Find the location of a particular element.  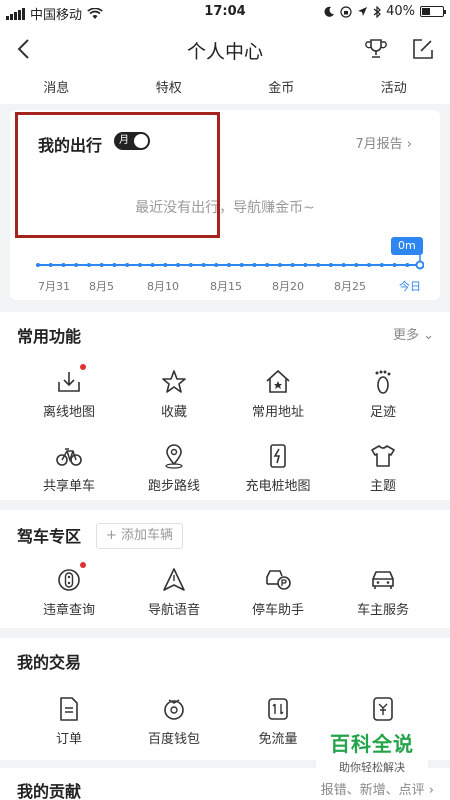

status-bar: 中国移动 17:04 40% is located at coordinates (225, 12).